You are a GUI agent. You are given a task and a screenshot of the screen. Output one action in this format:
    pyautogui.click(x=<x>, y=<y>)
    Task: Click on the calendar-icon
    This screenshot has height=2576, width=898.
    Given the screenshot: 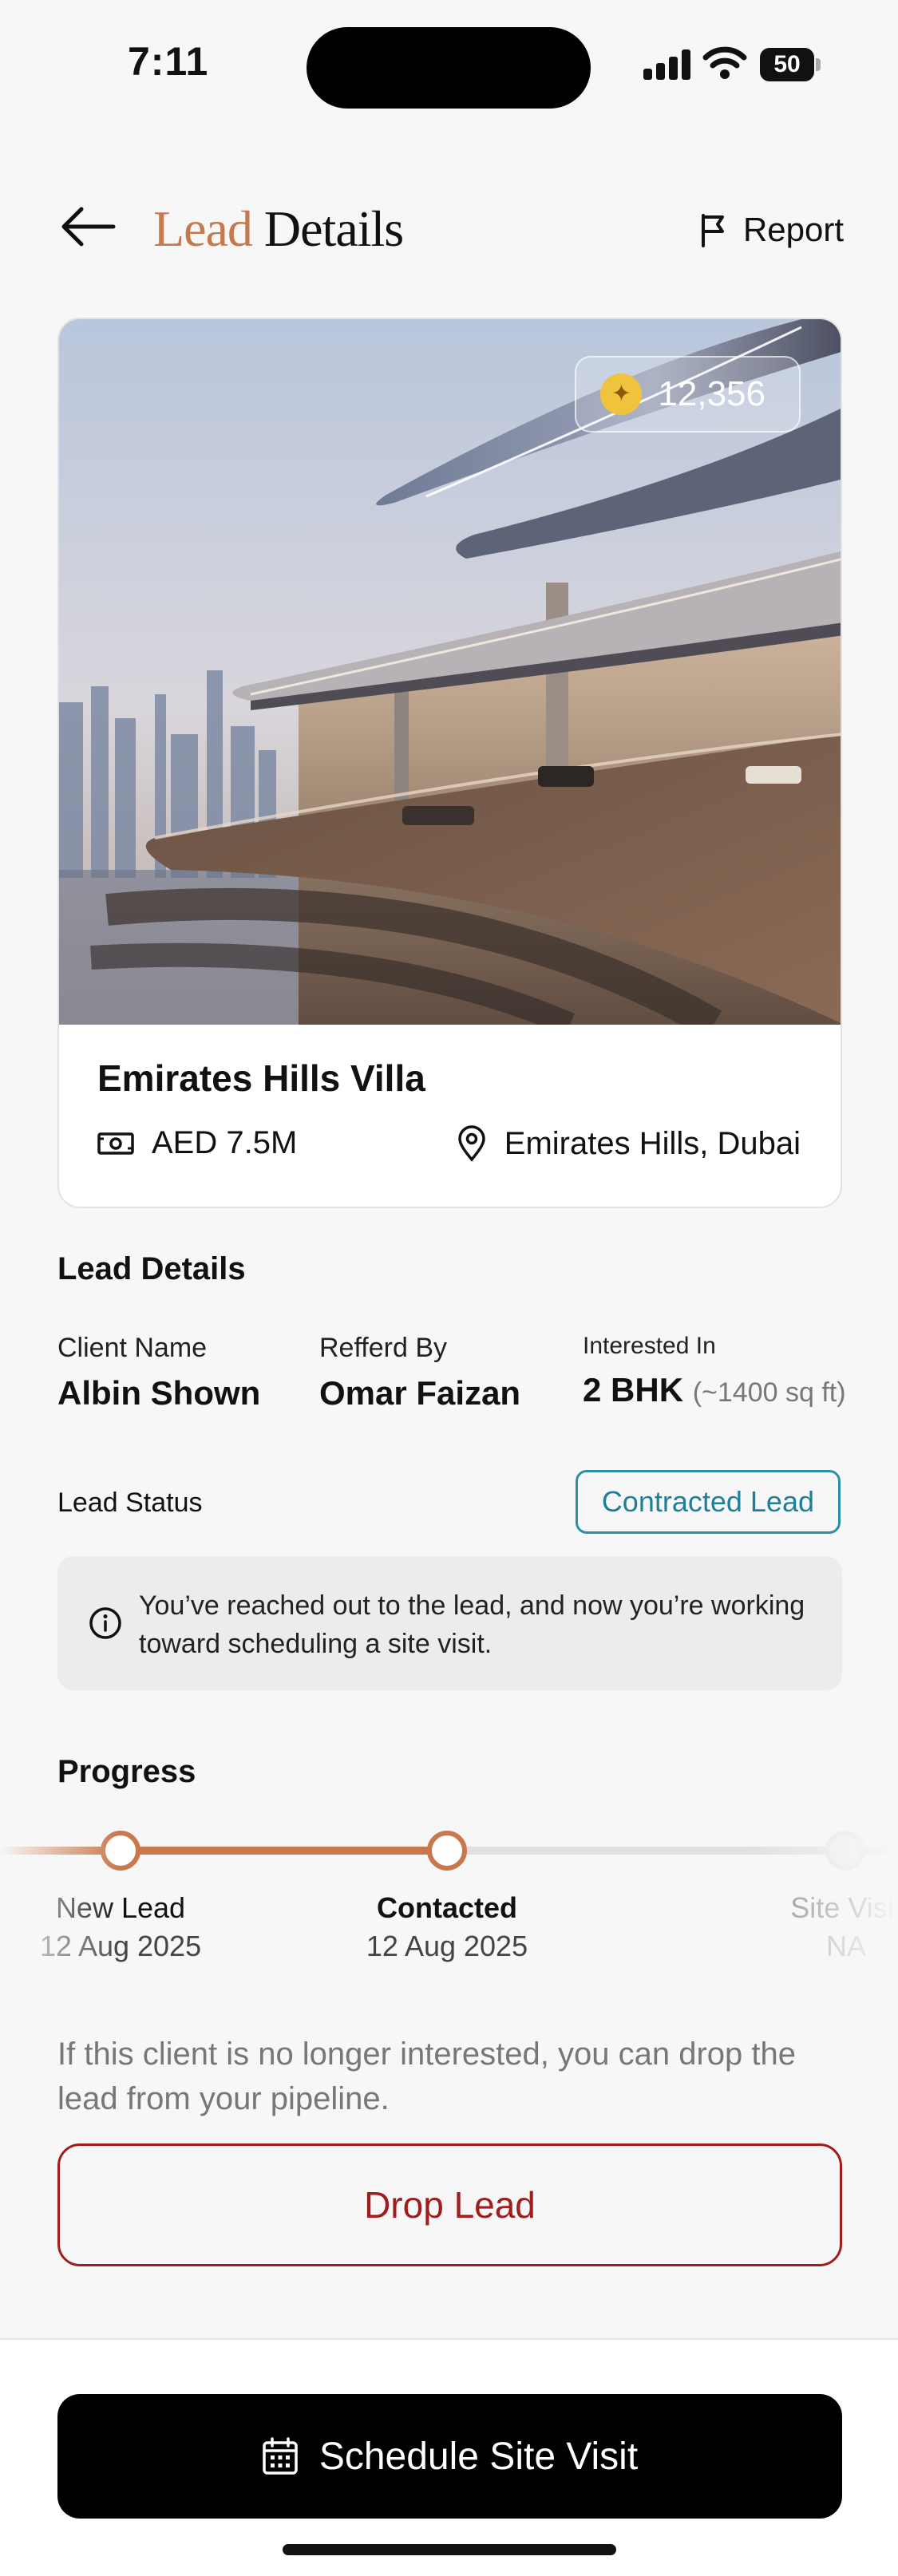 What is the action you would take?
    pyautogui.click(x=280, y=2456)
    